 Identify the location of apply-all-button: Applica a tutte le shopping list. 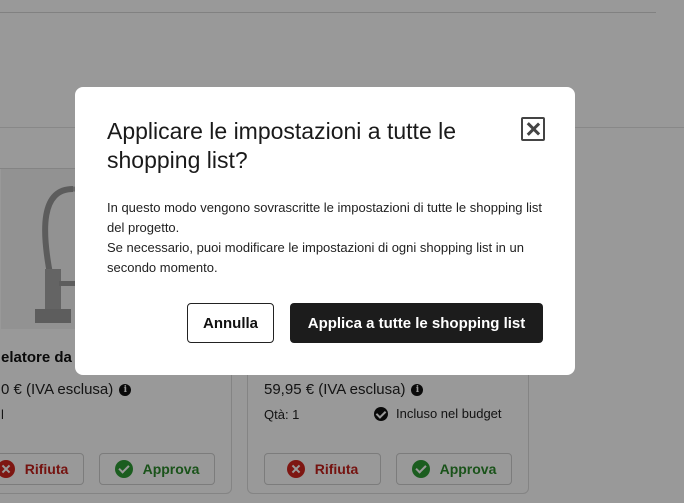
(416, 323).